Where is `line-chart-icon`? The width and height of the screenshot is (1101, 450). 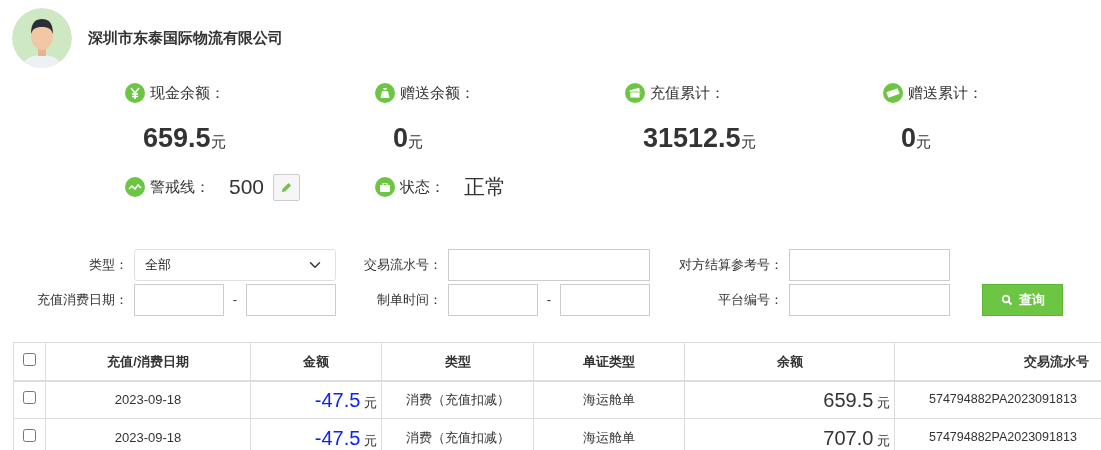
line-chart-icon is located at coordinates (135, 187).